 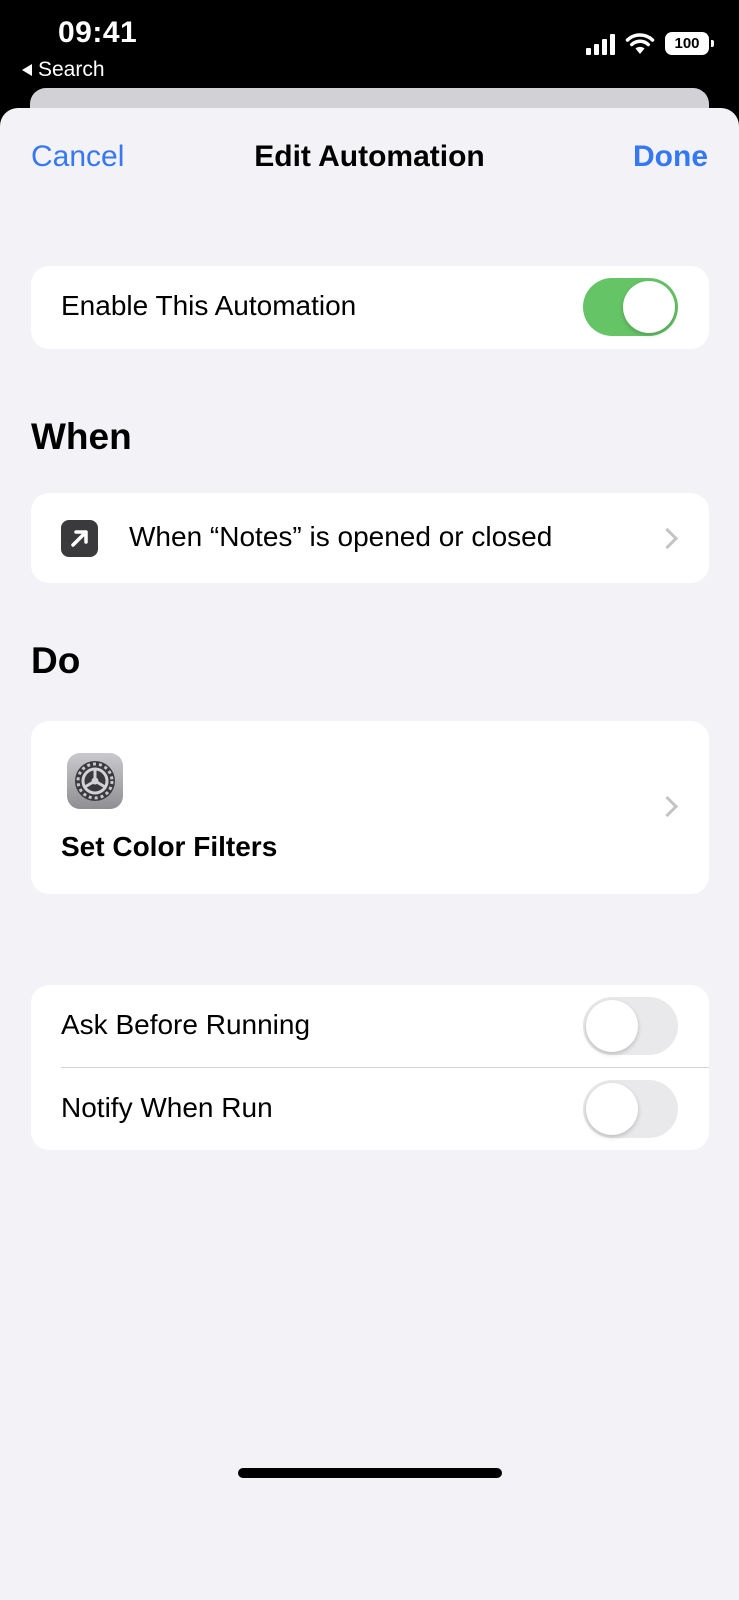 What do you see at coordinates (186, 1024) in the screenshot?
I see `ask-before-running-label: Ask Before Running` at bounding box center [186, 1024].